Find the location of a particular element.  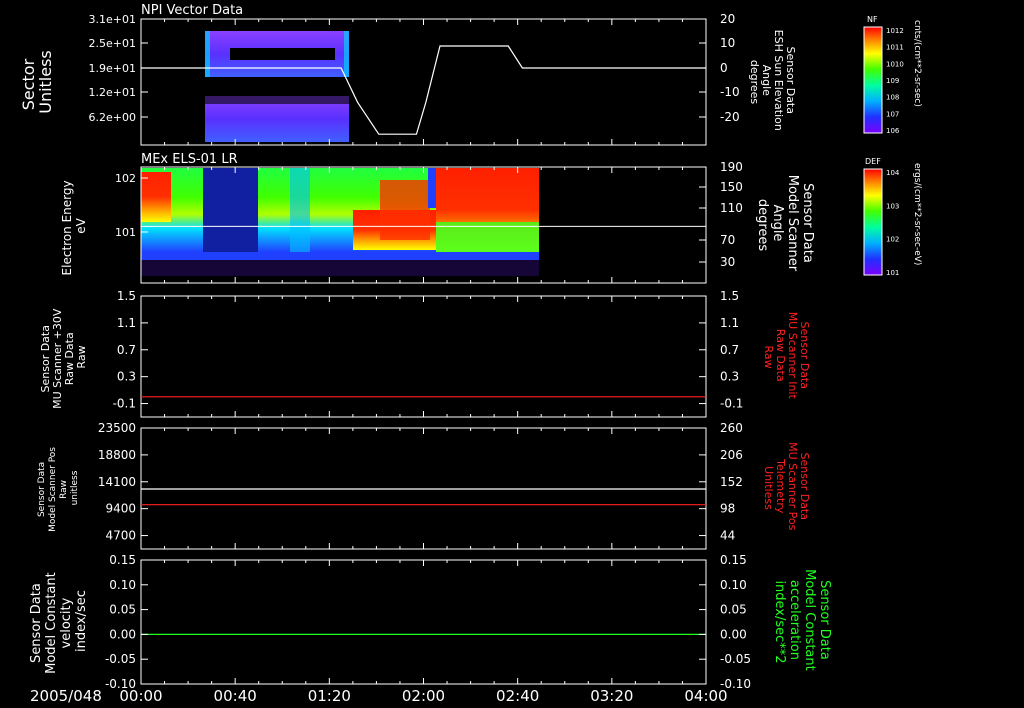

y-tick-label: 0.3 is located at coordinates (126, 377).